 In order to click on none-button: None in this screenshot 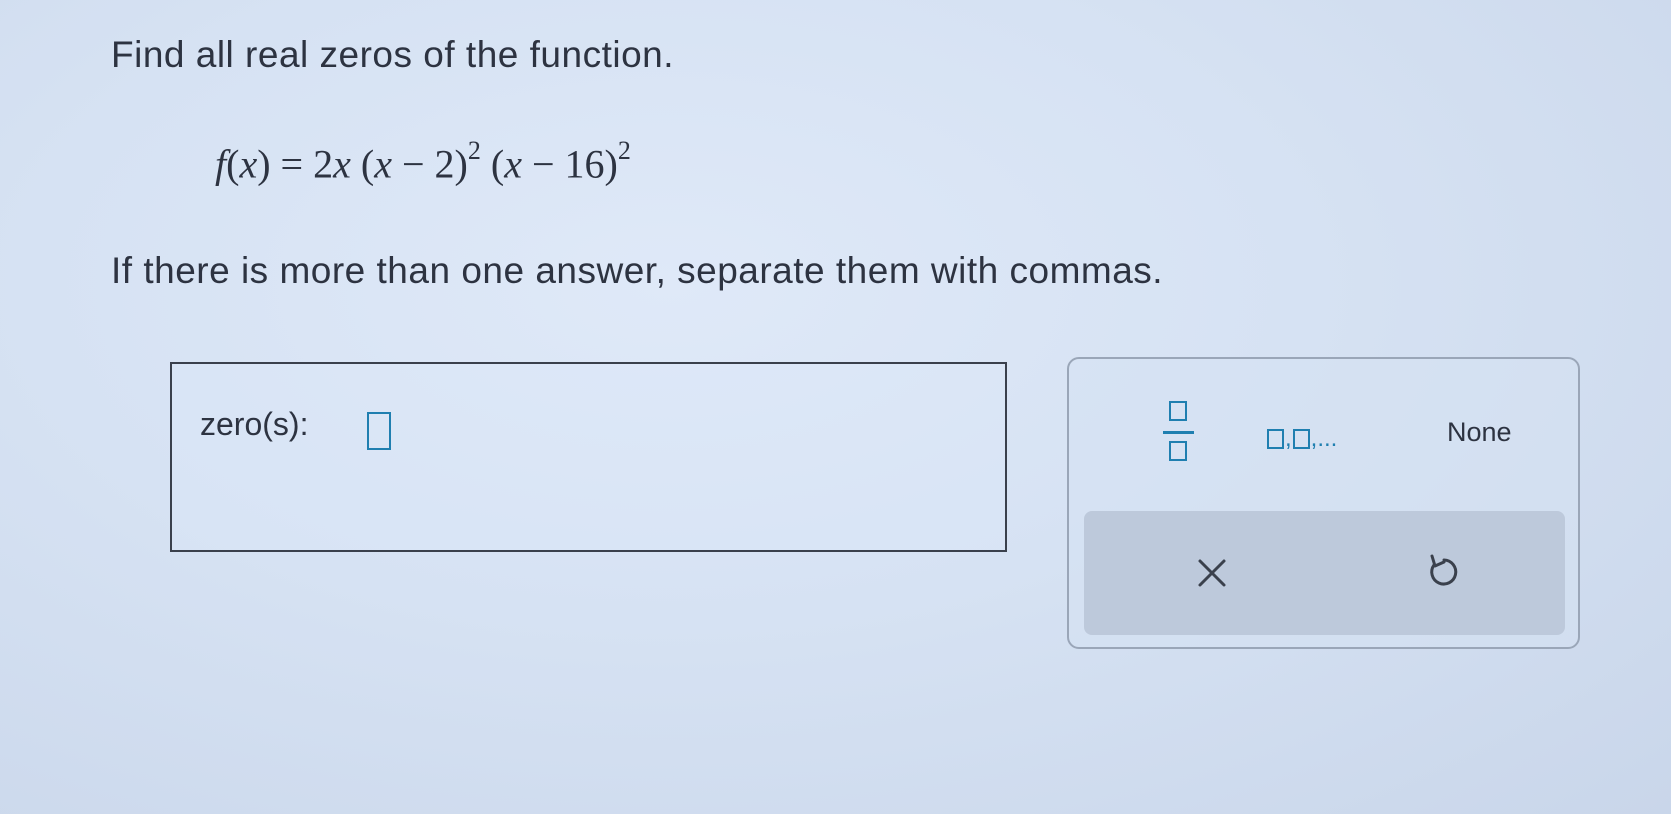, I will do `click(1479, 432)`.